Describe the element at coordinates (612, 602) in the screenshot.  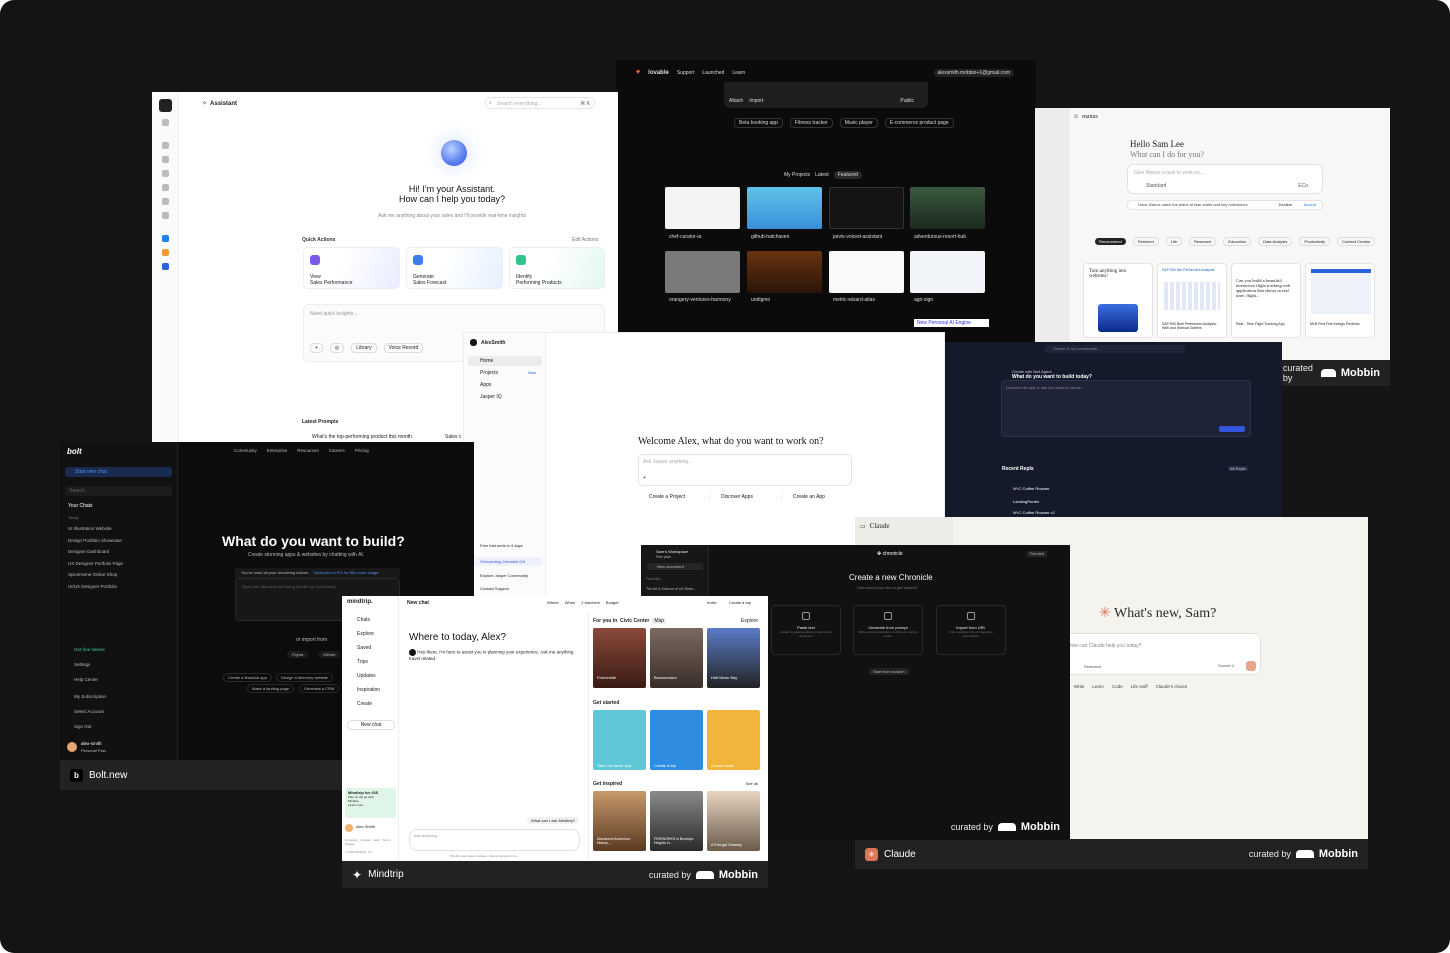
I see `filter-budget: Budget` at that location.